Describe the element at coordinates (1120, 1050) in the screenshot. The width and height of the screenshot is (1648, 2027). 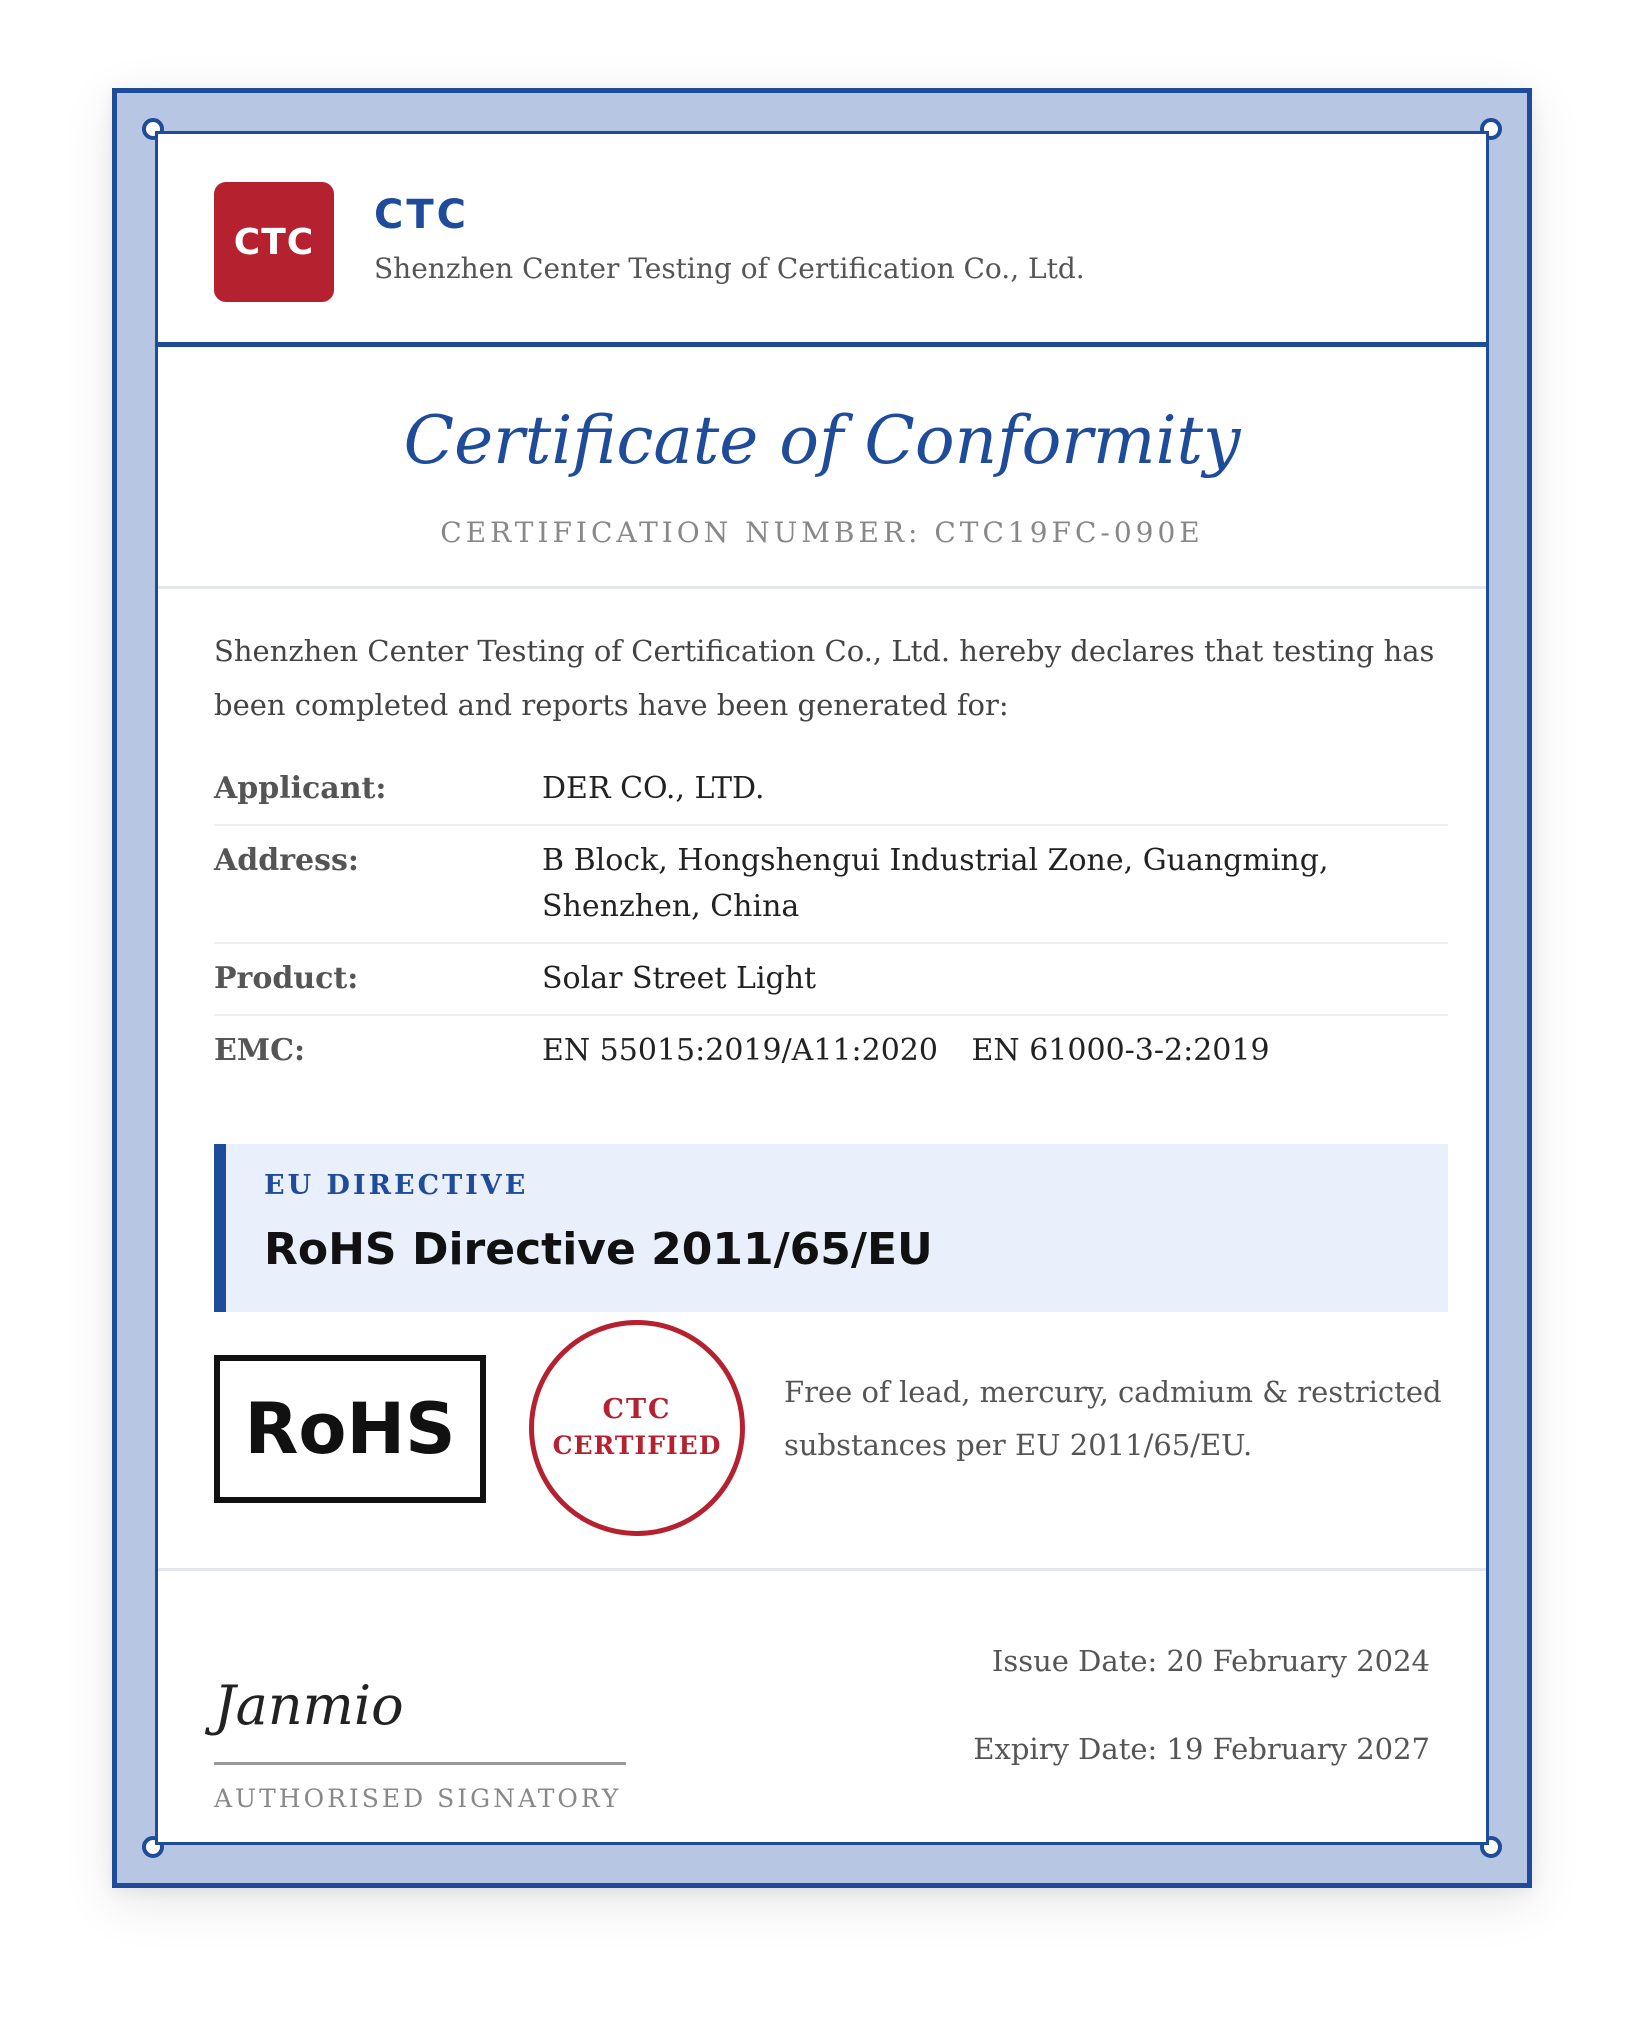
I see `emc-standard: EN 61000-3-2:2019` at that location.